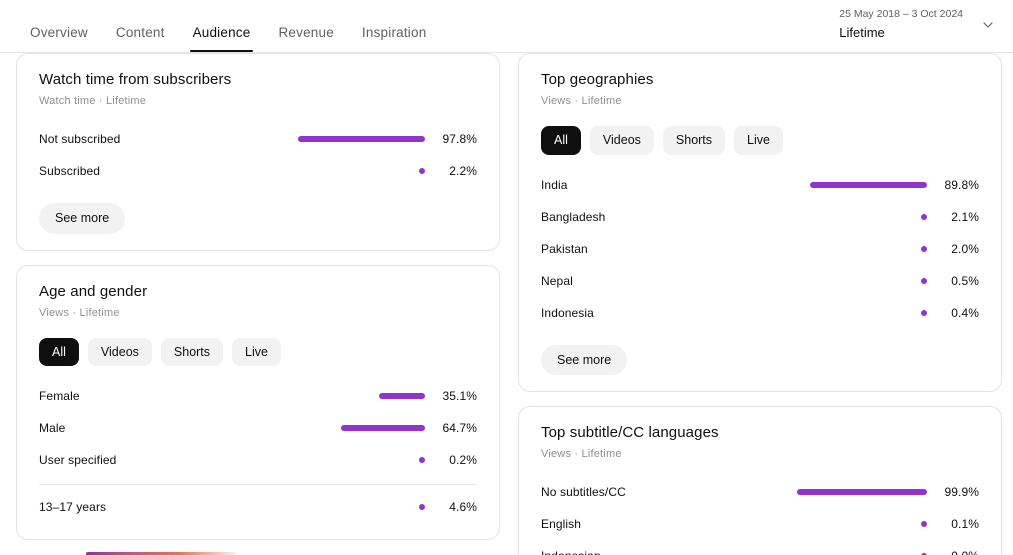 This screenshot has height=555, width=1013. What do you see at coordinates (70, 171) in the screenshot?
I see `row-label: Subscribed` at bounding box center [70, 171].